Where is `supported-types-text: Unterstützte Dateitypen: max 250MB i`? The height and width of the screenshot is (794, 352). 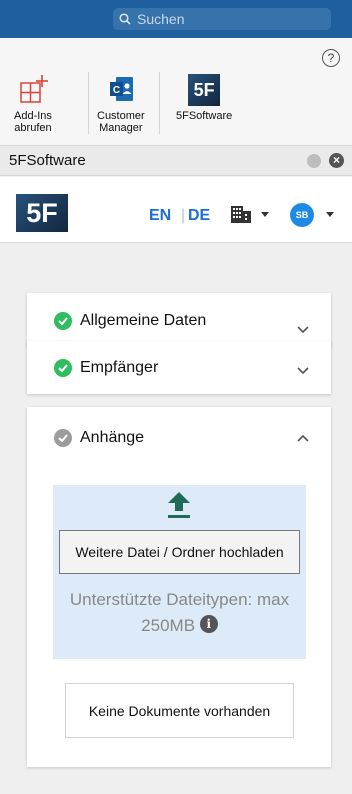 supported-types-text: Unterstützte Dateitypen: max 250MB i is located at coordinates (179, 613).